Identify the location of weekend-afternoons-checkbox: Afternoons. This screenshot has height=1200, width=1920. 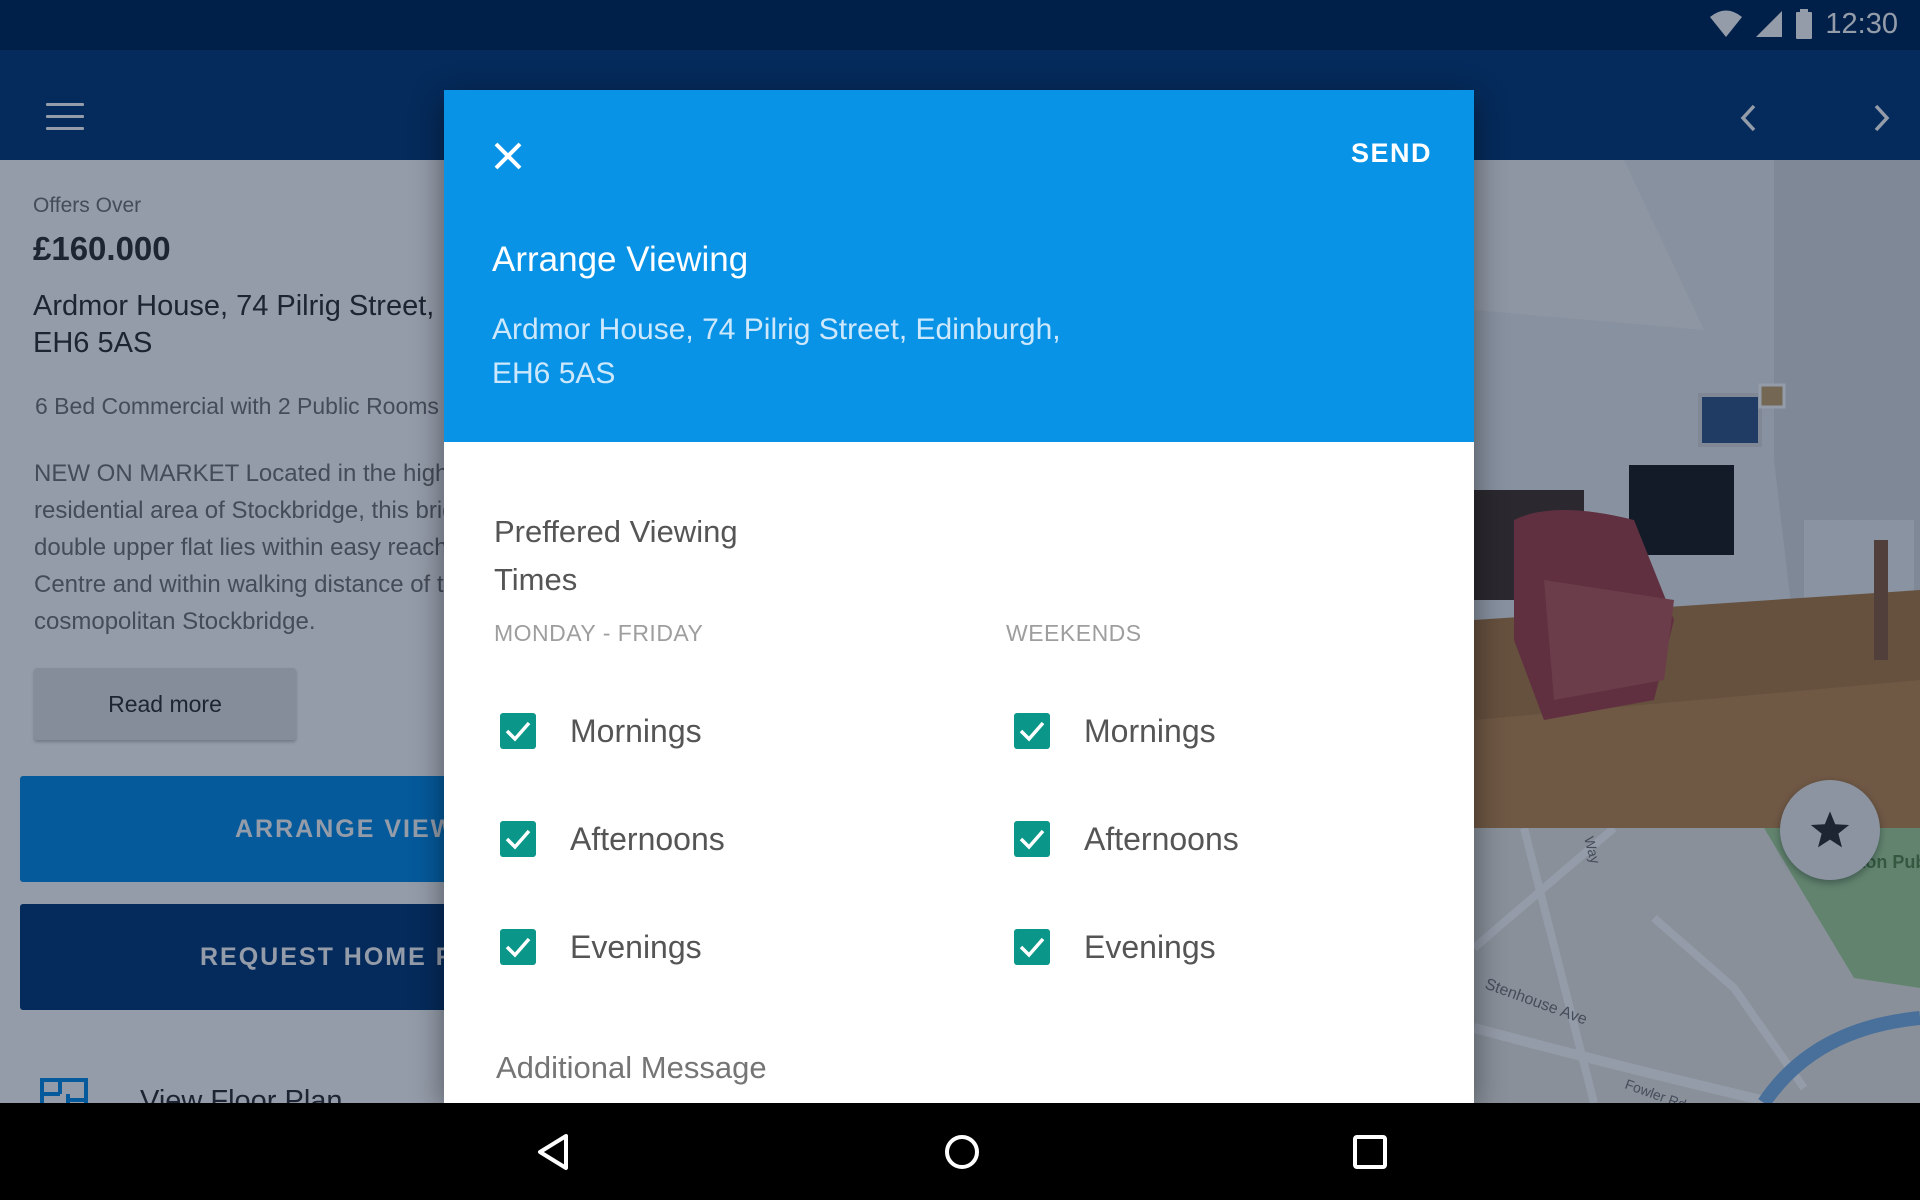
(1126, 839).